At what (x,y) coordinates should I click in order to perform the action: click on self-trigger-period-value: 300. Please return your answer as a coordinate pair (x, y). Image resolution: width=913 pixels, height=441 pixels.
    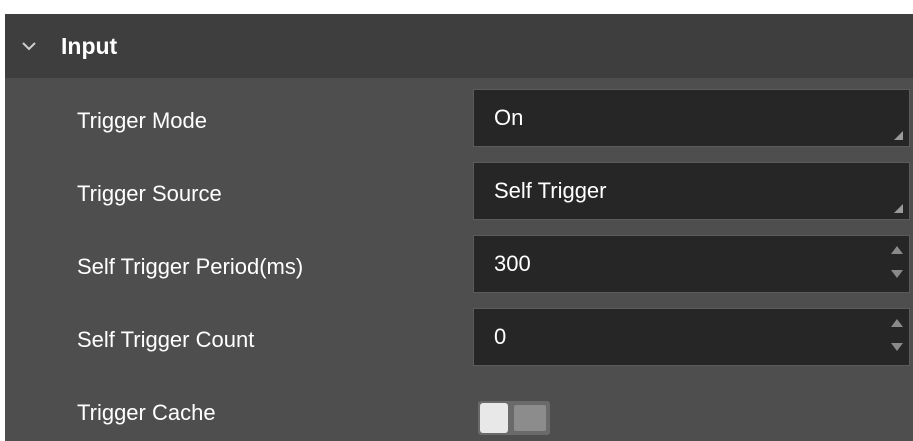
    Looking at the image, I should click on (512, 263).